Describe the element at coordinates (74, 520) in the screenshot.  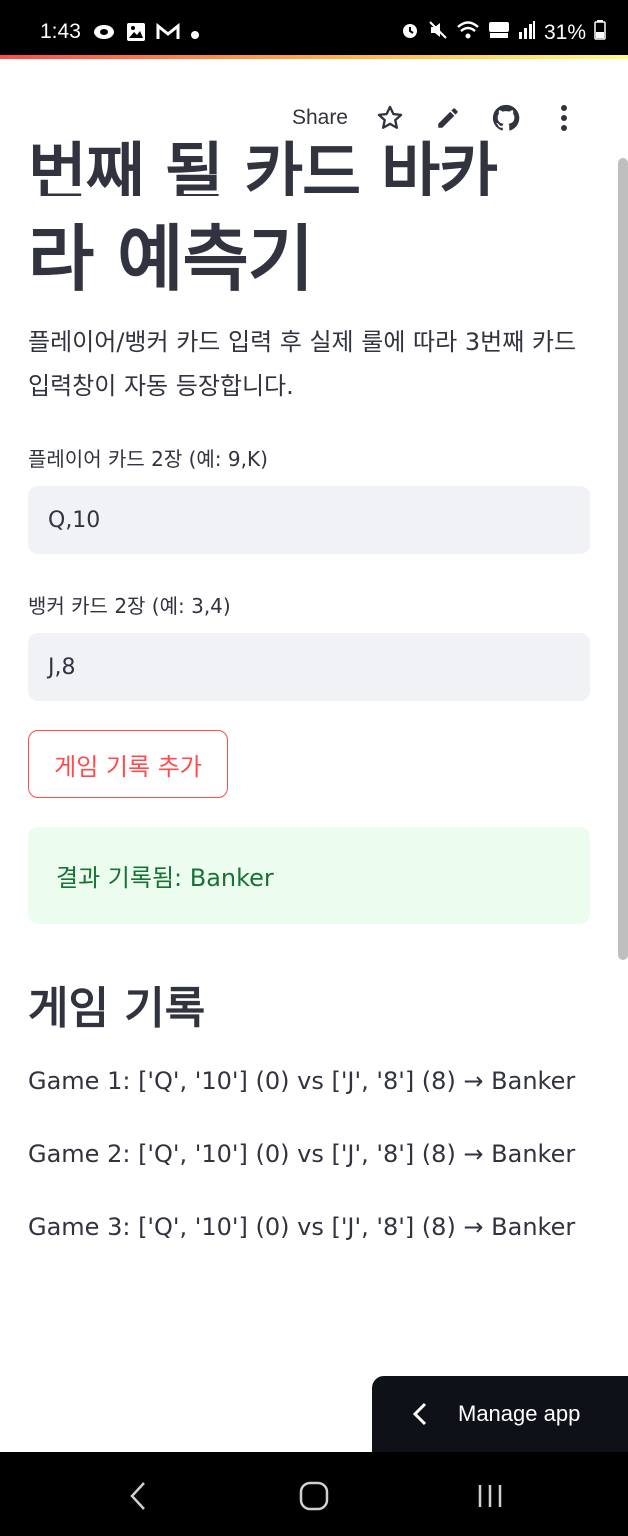
I see `player-cards-value: Q,10` at that location.